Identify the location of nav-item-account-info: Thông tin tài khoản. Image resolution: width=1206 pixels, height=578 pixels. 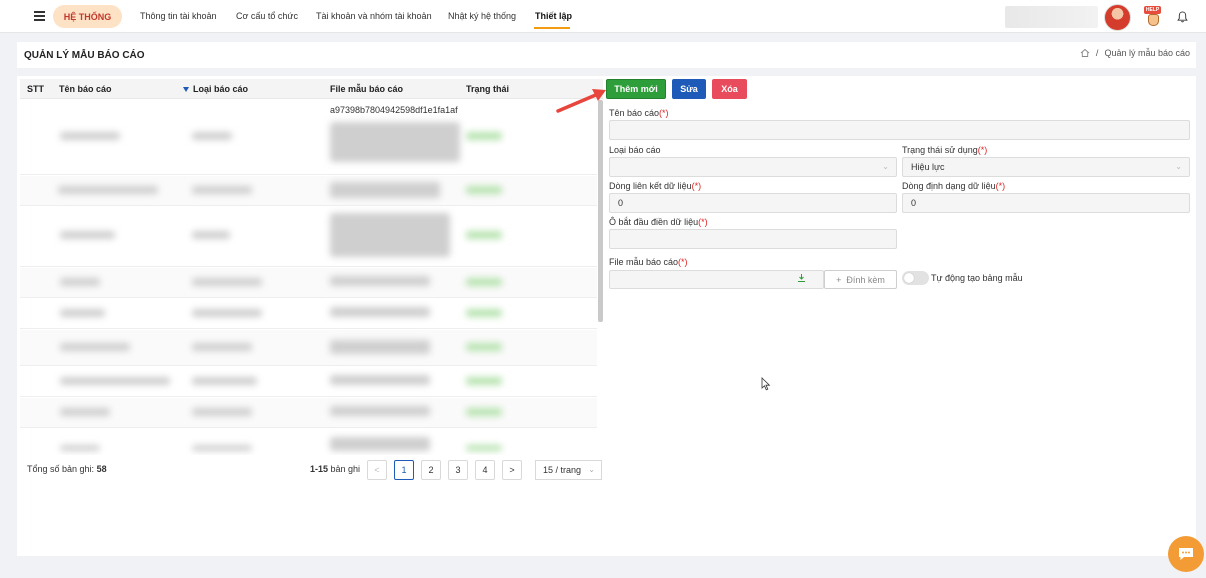
(178, 16).